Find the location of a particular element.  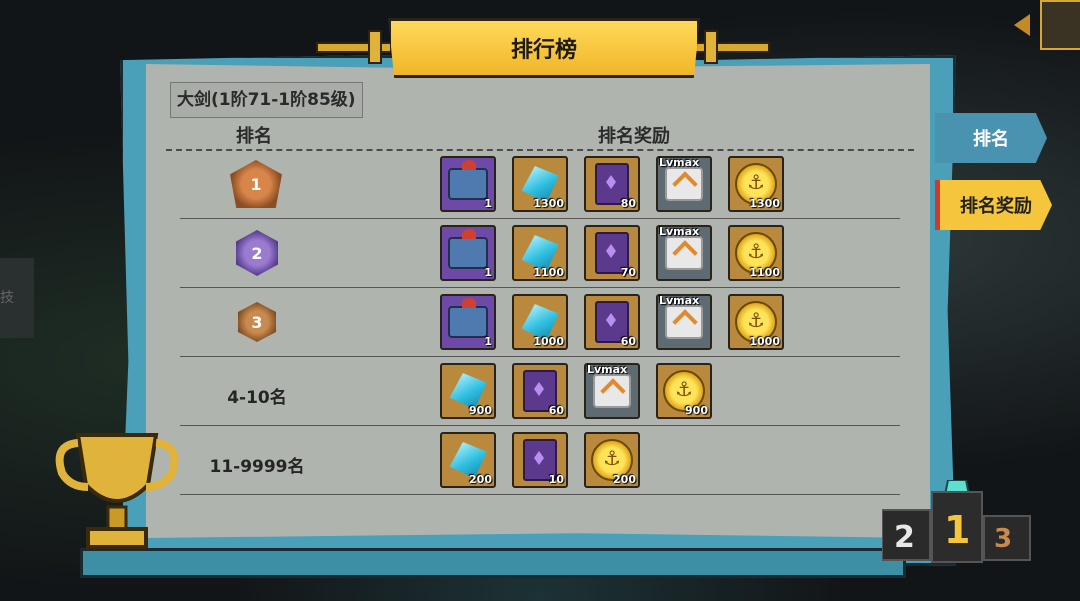

reward-item: 80 is located at coordinates (612, 184).